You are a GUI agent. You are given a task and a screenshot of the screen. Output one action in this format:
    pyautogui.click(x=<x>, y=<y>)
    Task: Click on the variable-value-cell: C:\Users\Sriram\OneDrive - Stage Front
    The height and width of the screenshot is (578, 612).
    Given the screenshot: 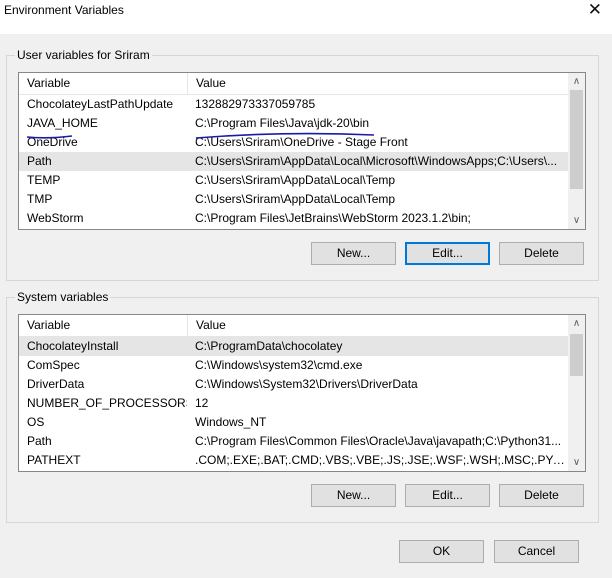 What is the action you would take?
    pyautogui.click(x=301, y=142)
    